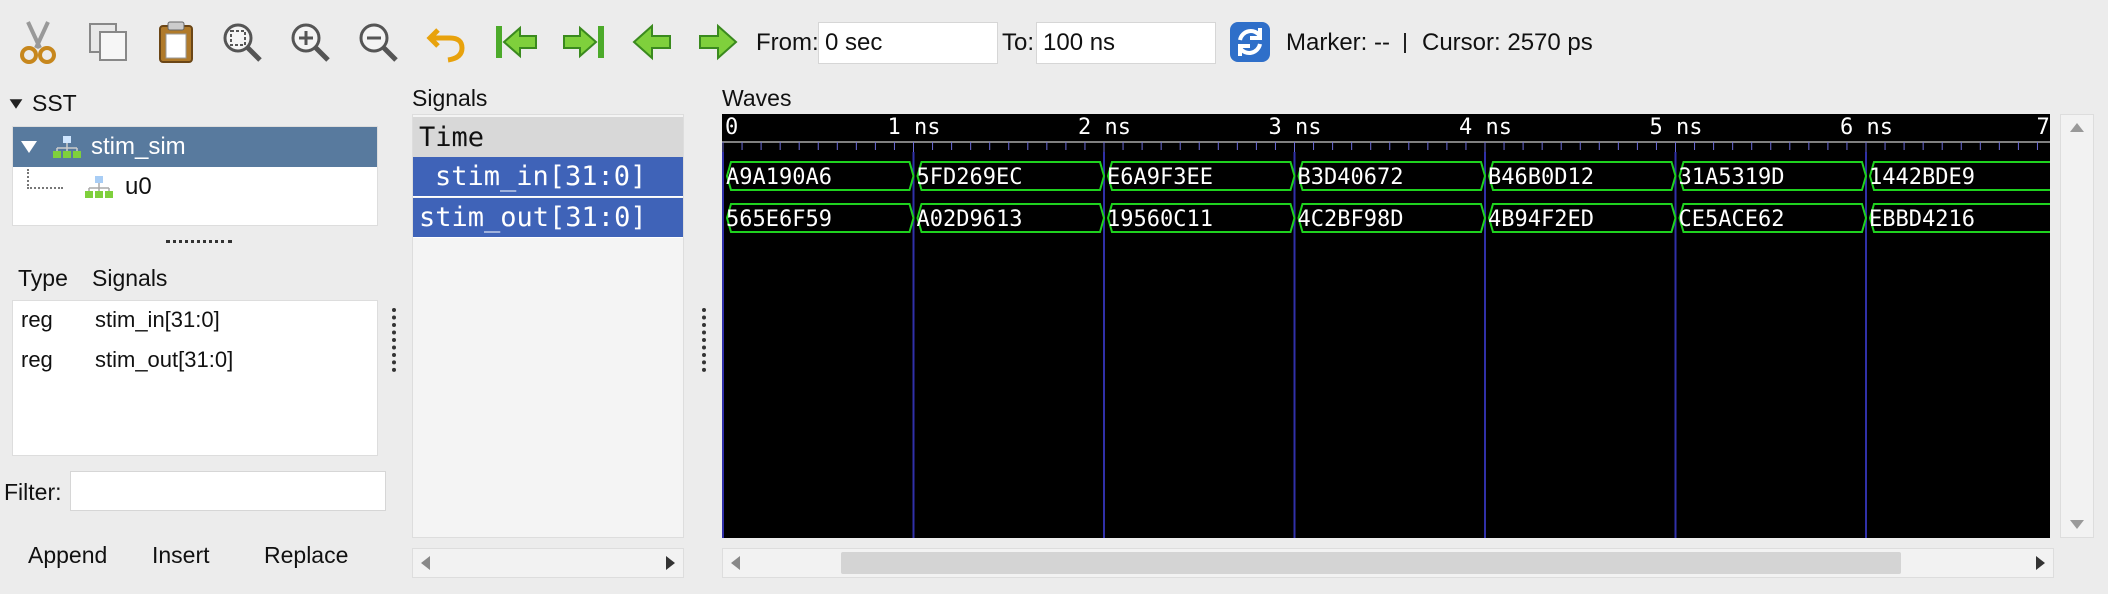  Describe the element at coordinates (548, 137) in the screenshot. I see `time-header: Time` at that location.